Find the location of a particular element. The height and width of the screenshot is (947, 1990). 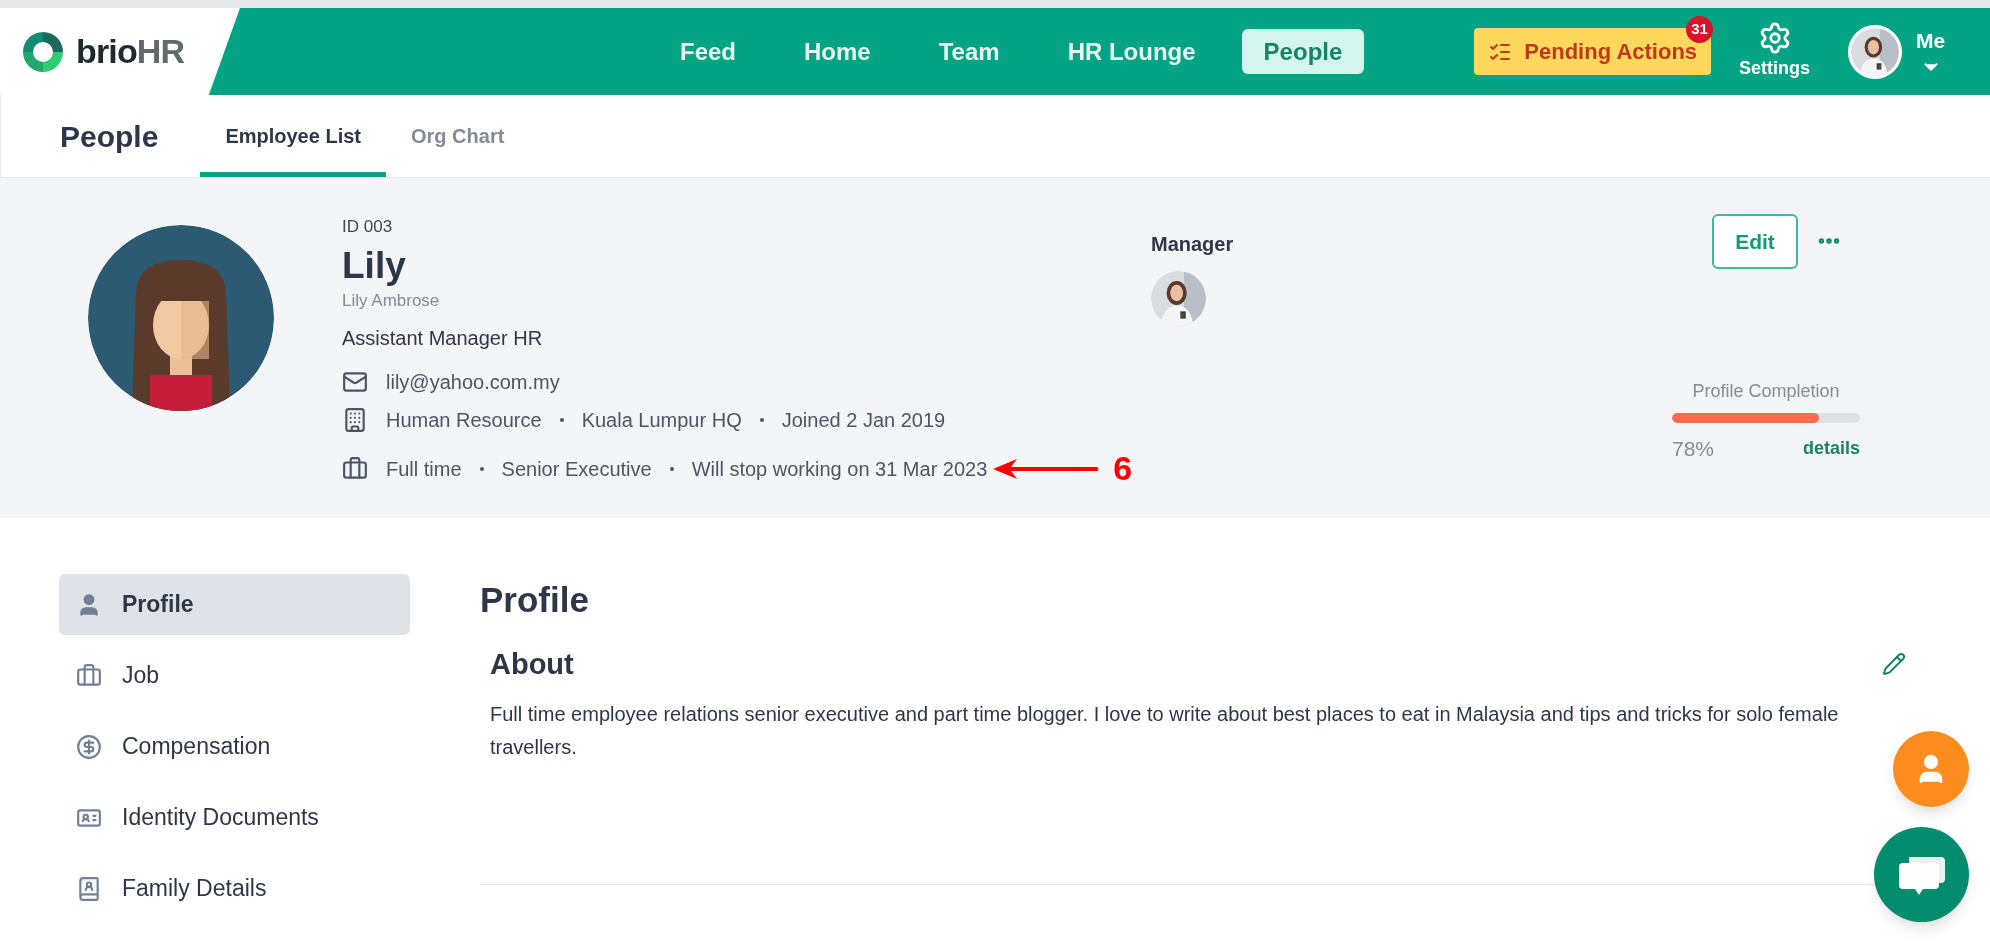

manager-label: Manager is located at coordinates (1192, 244).